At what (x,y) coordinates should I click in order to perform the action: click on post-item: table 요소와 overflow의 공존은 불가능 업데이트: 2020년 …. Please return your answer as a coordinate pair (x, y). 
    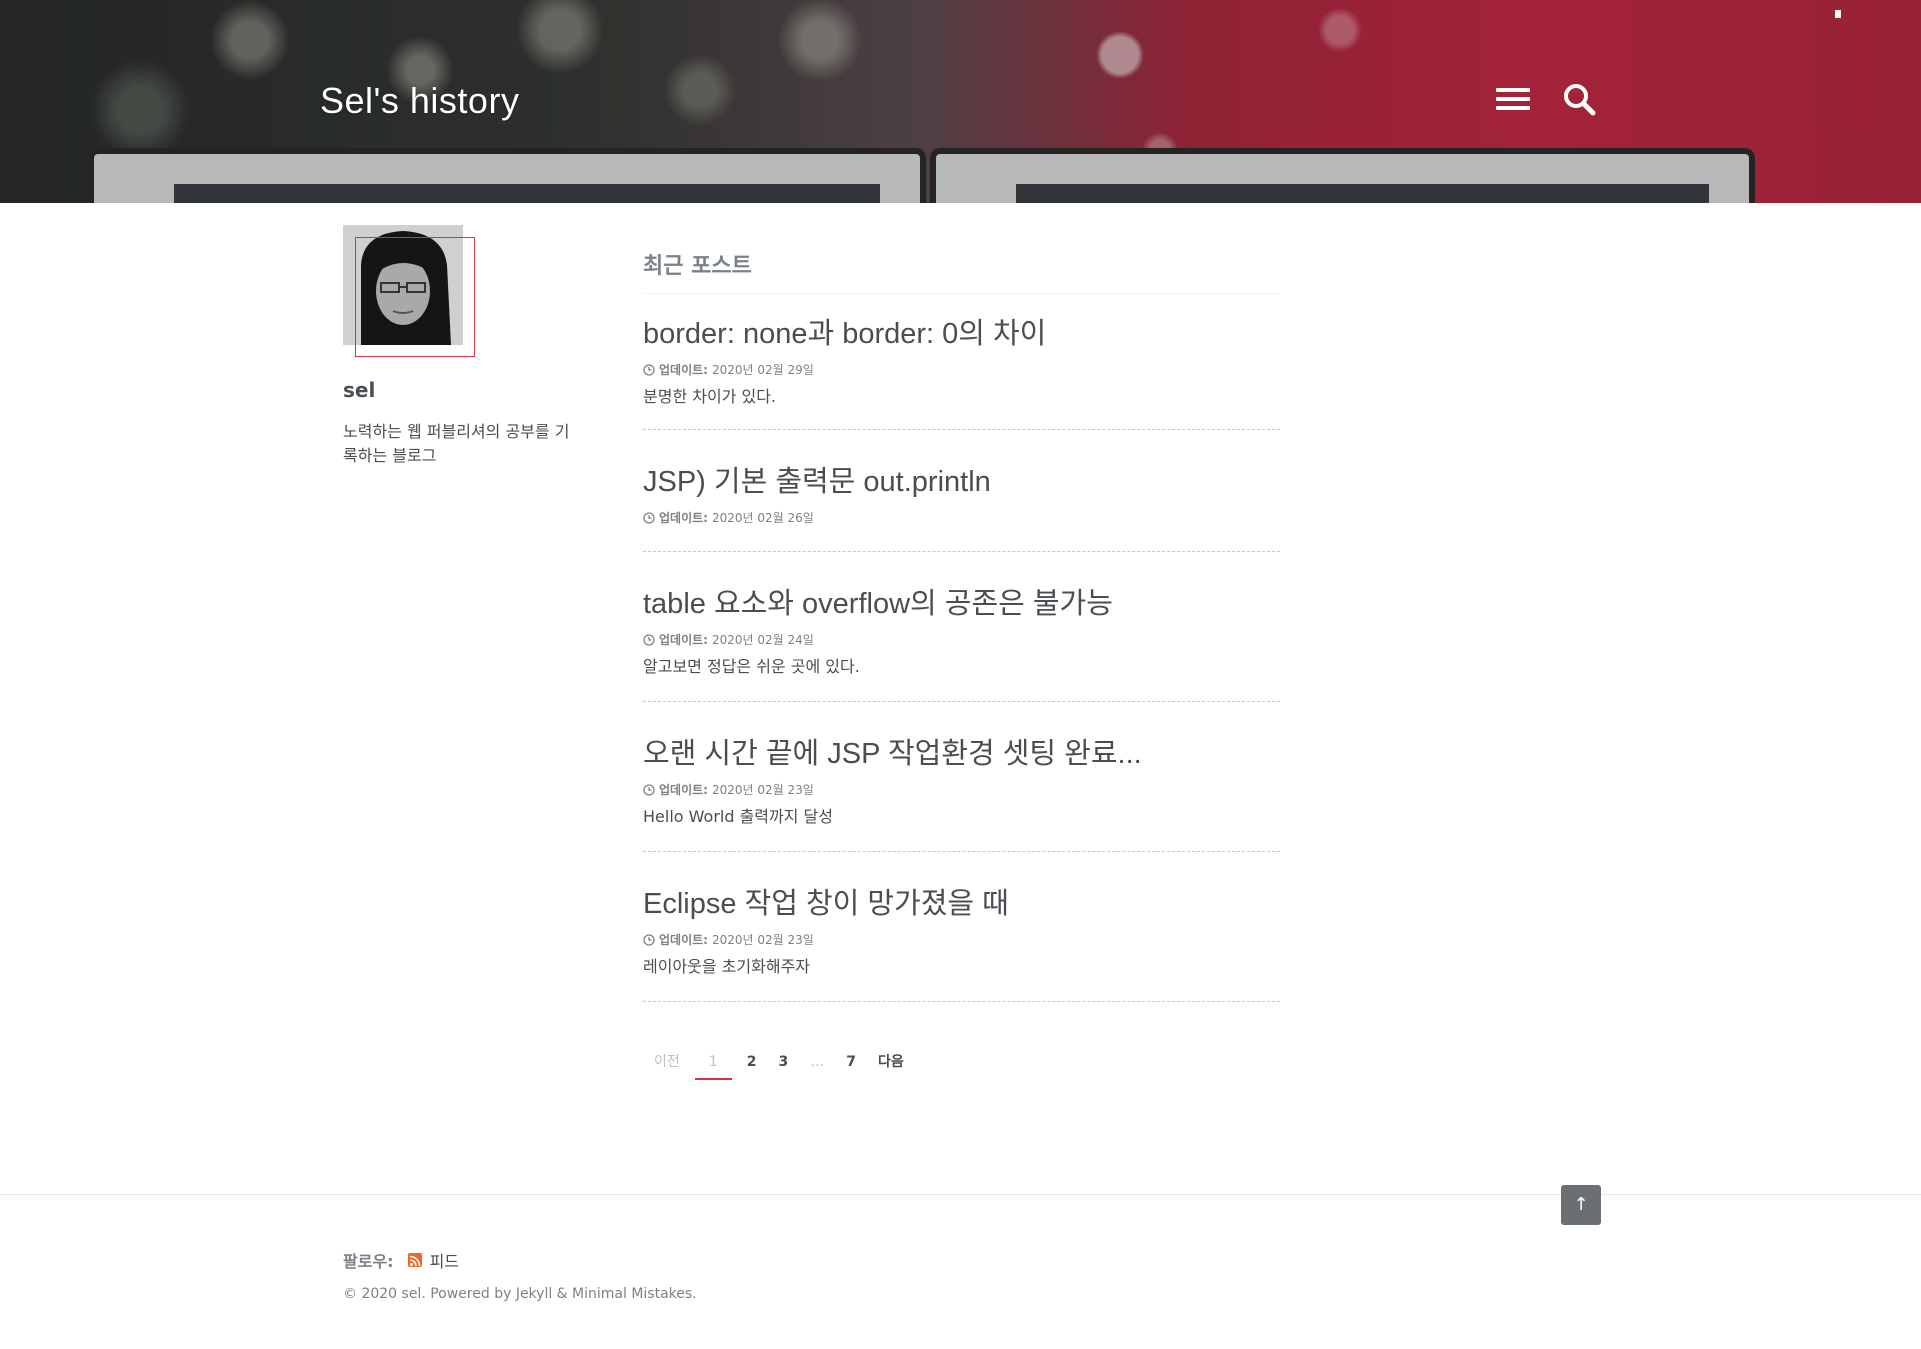
    Looking at the image, I should click on (961, 627).